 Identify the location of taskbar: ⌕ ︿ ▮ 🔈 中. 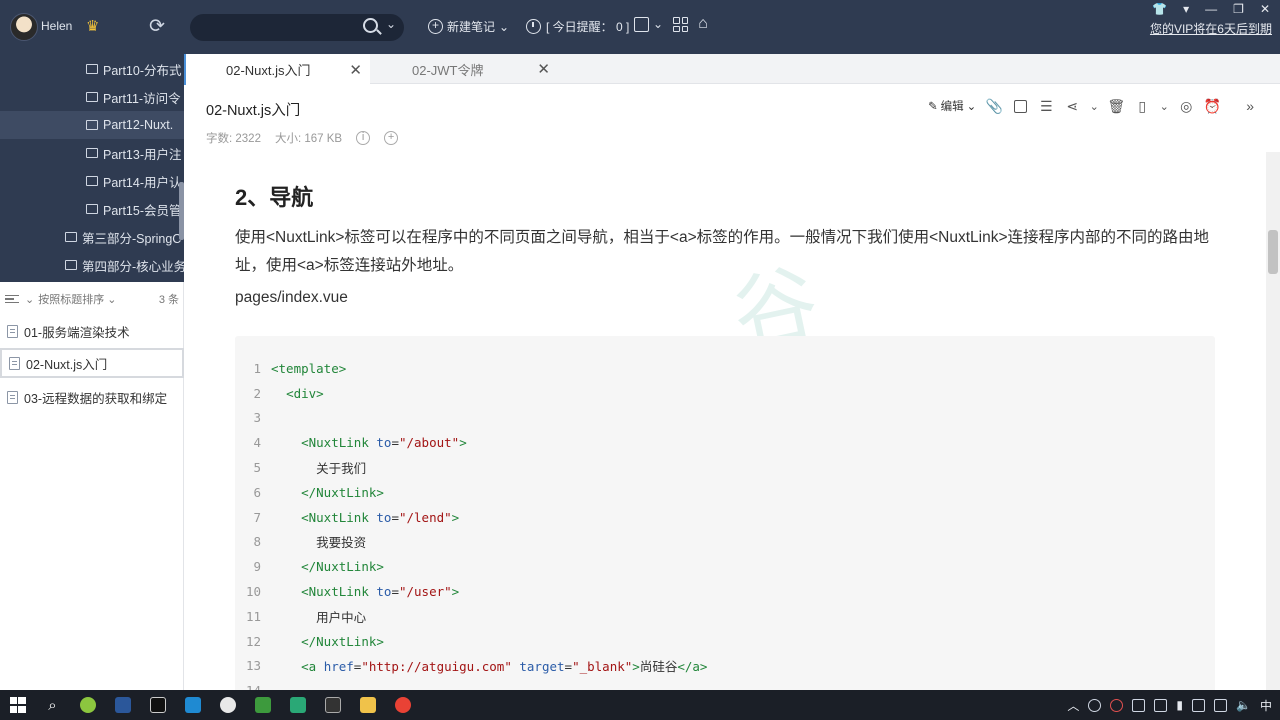
(640, 705).